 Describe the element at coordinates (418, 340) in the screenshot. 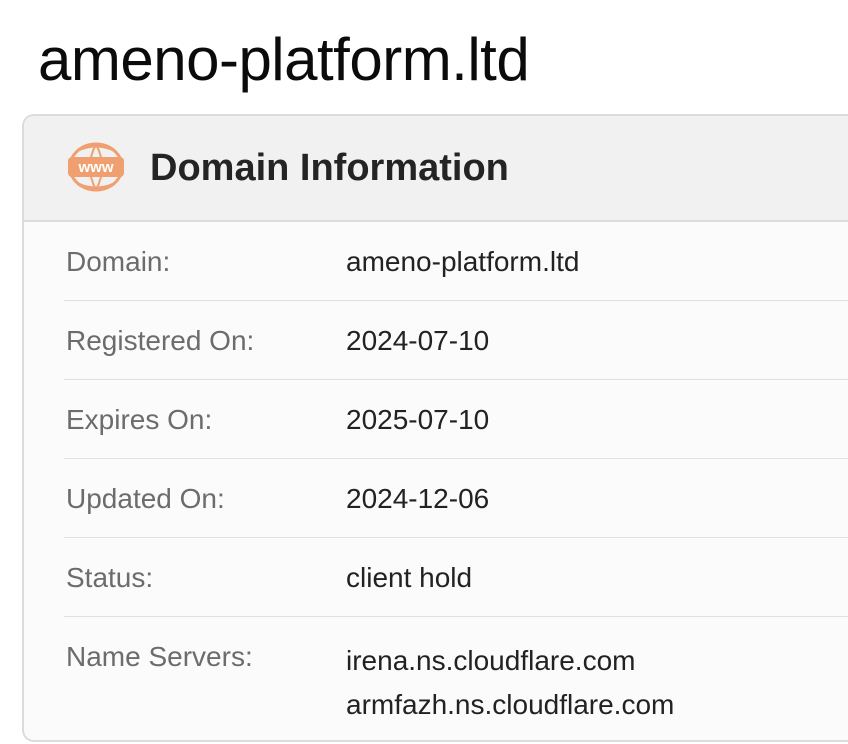

I see `registered-on-value: 2024-07-10` at that location.